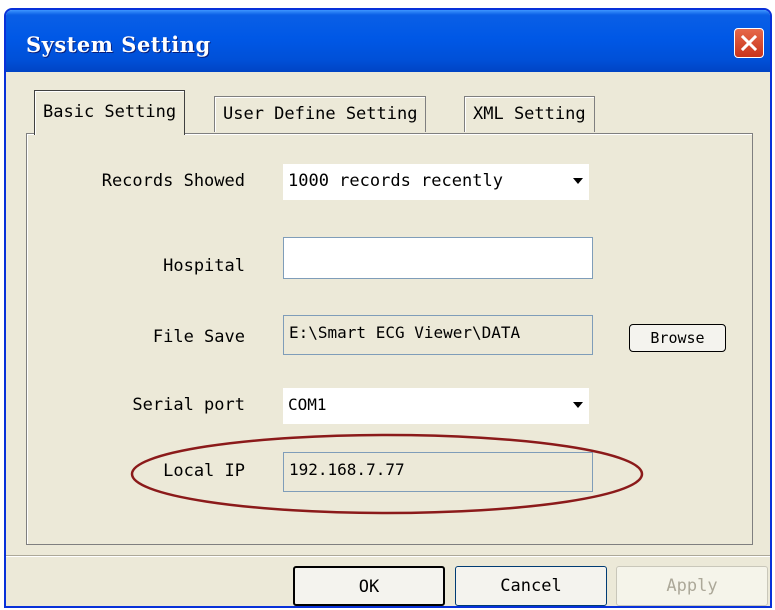 This screenshot has height=610, width=775. I want to click on records-showed-label: Records Showed, so click(173, 181).